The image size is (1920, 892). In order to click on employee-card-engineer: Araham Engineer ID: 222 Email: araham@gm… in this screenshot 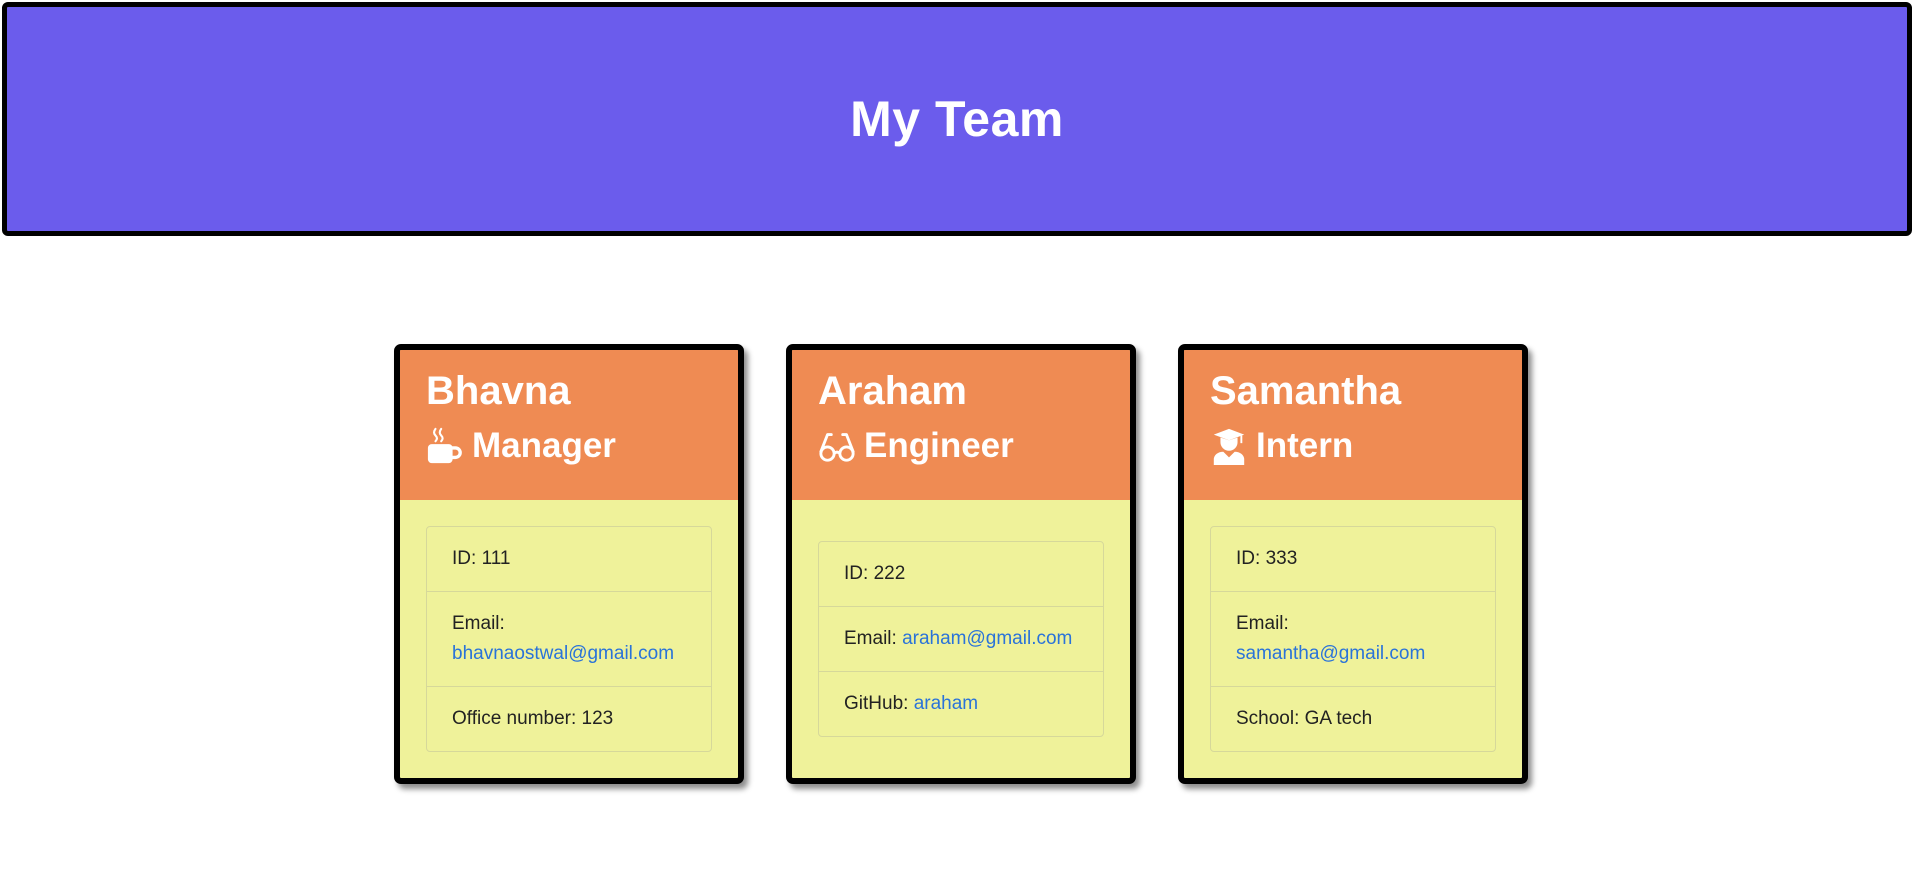, I will do `click(961, 564)`.